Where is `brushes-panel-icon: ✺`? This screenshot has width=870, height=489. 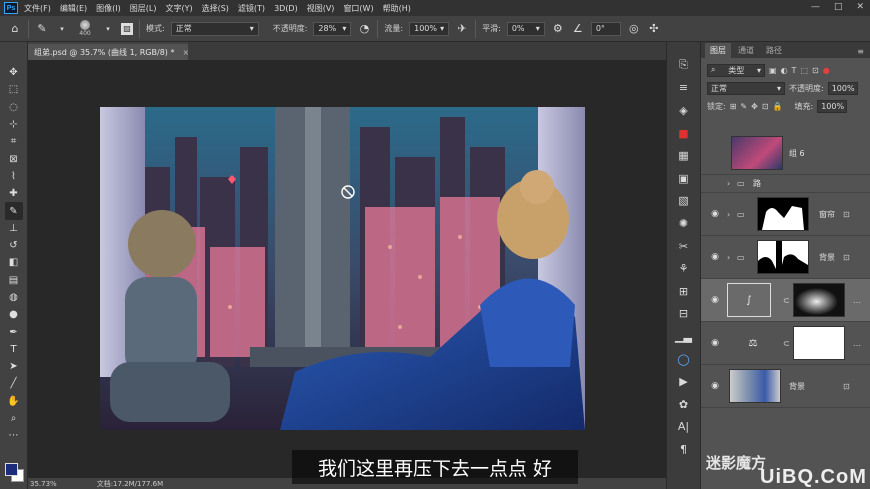
brushes-panel-icon: ✺ is located at coordinates (684, 223).